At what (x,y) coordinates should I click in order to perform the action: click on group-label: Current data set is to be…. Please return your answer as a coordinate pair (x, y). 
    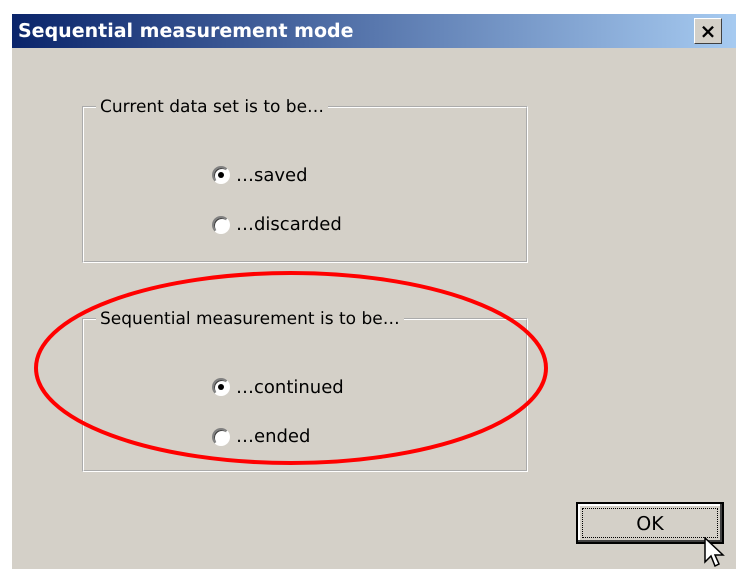
    Looking at the image, I should click on (212, 107).